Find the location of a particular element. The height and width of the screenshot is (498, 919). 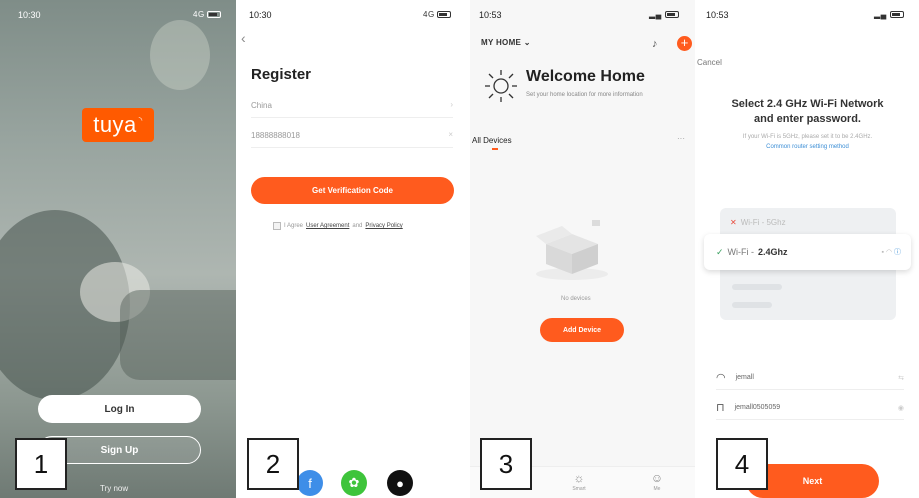

logo-text: tuya is located at coordinates (115, 124).